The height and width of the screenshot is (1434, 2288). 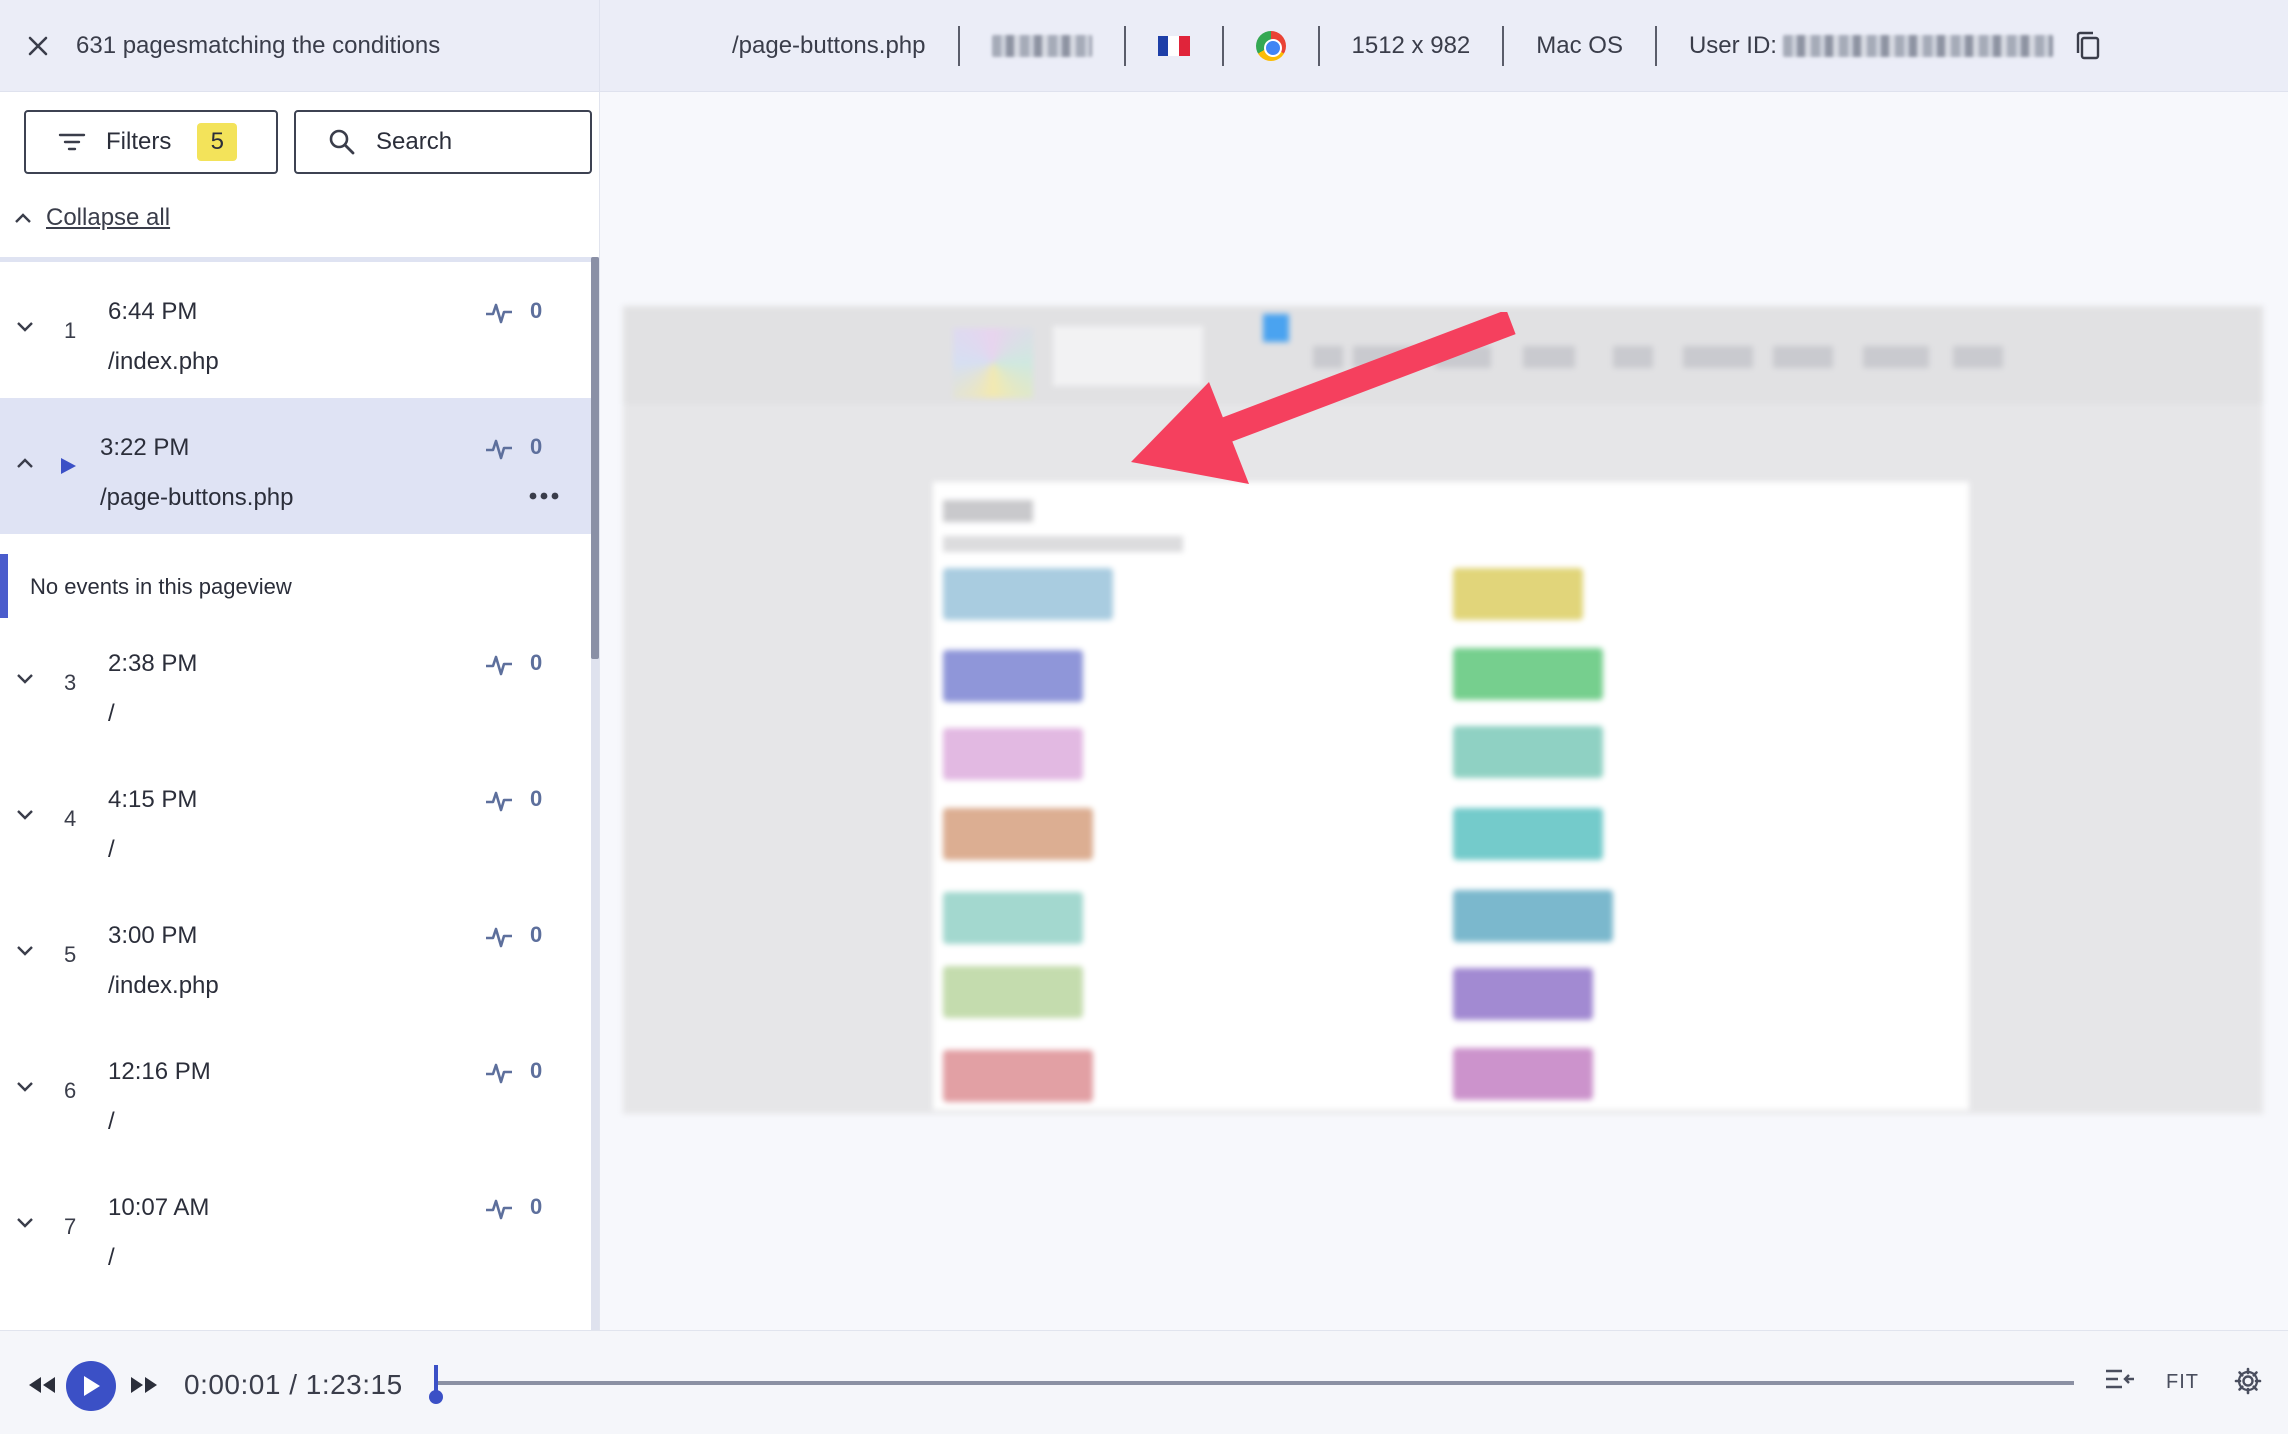 I want to click on pages-count: 631 pagesmatching the conditions, so click(x=258, y=45).